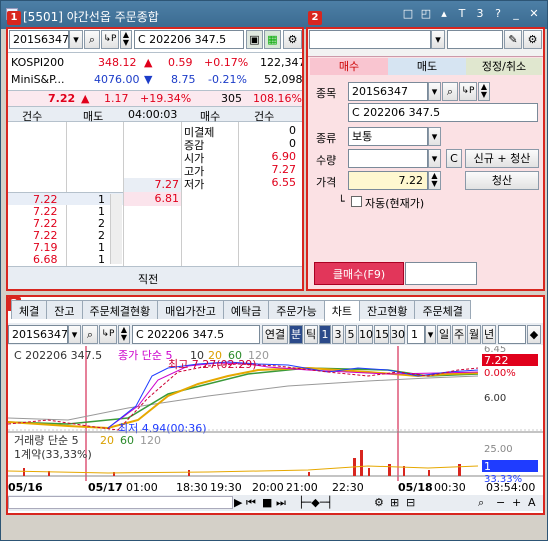 This screenshot has width=548, height=541. I want to click on text-icon: T, so click(462, 14).